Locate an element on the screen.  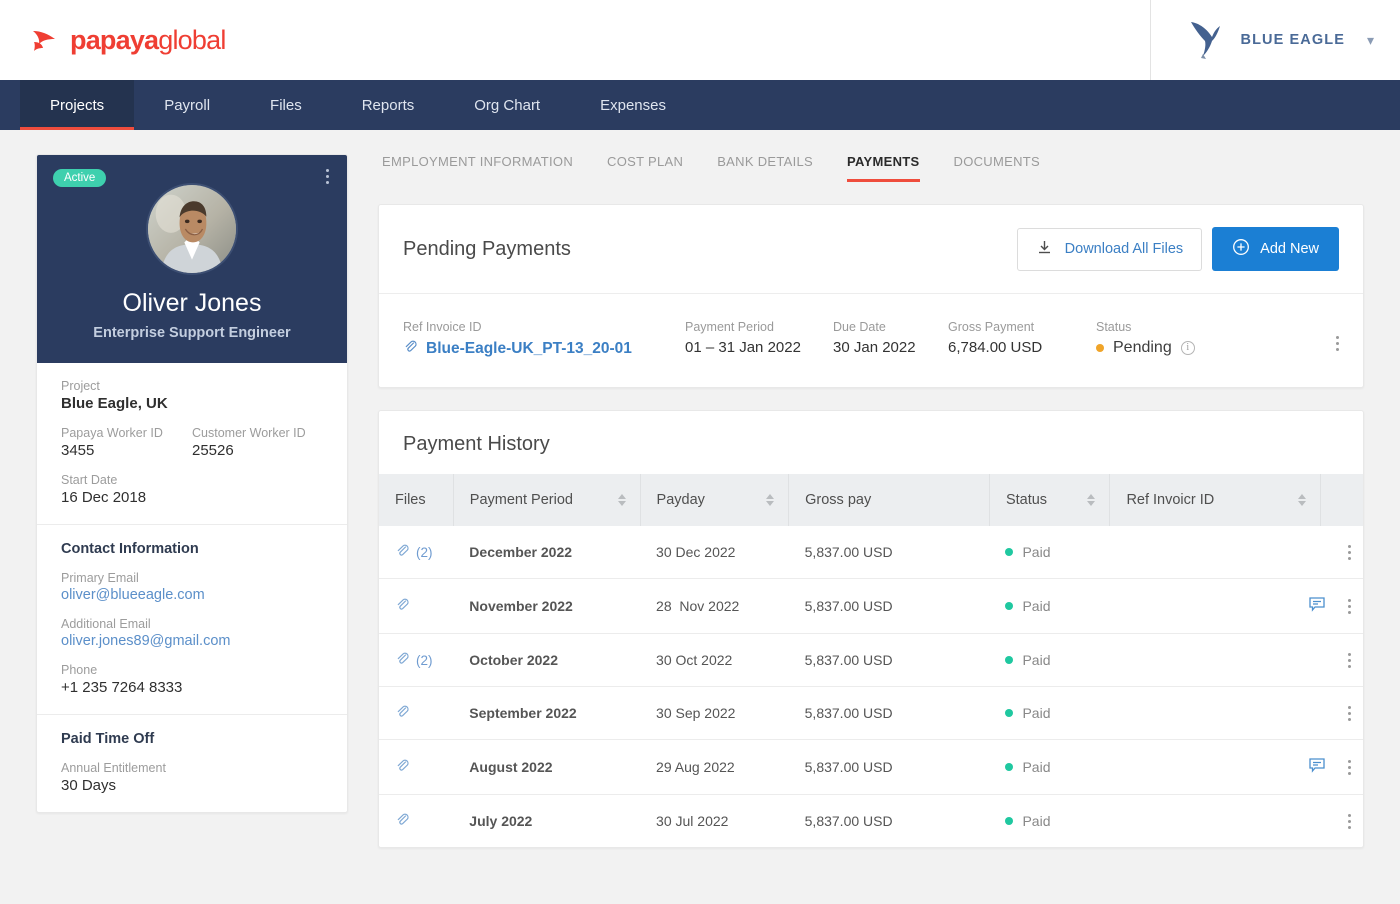
cell-payment-period: October 2022 is located at coordinates (547, 660).